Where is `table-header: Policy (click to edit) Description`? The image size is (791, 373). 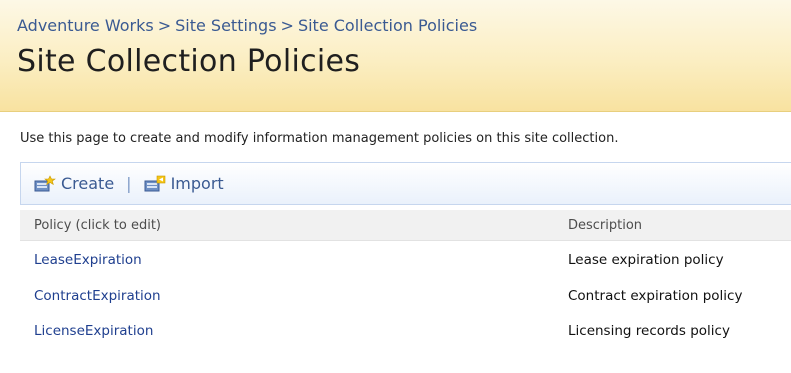
table-header: Policy (click to edit) Description is located at coordinates (405, 225).